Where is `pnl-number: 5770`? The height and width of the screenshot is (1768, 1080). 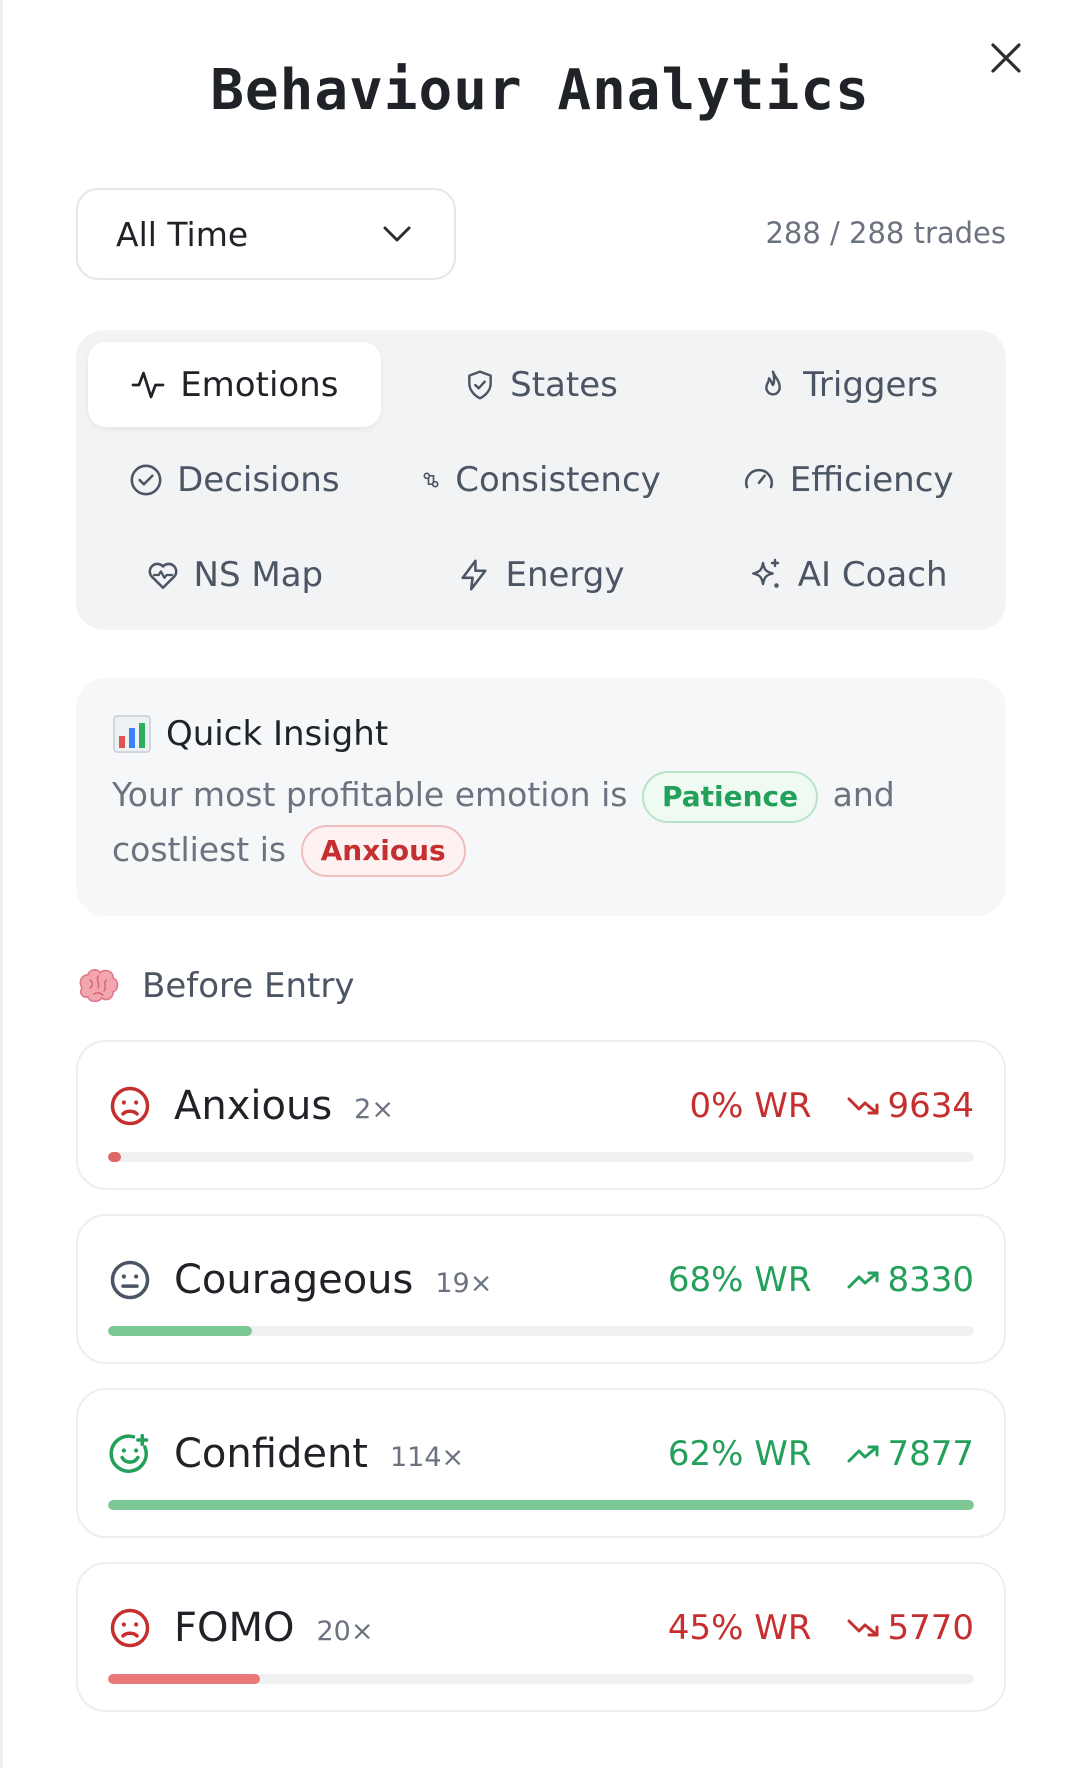 pnl-number: 5770 is located at coordinates (930, 1628).